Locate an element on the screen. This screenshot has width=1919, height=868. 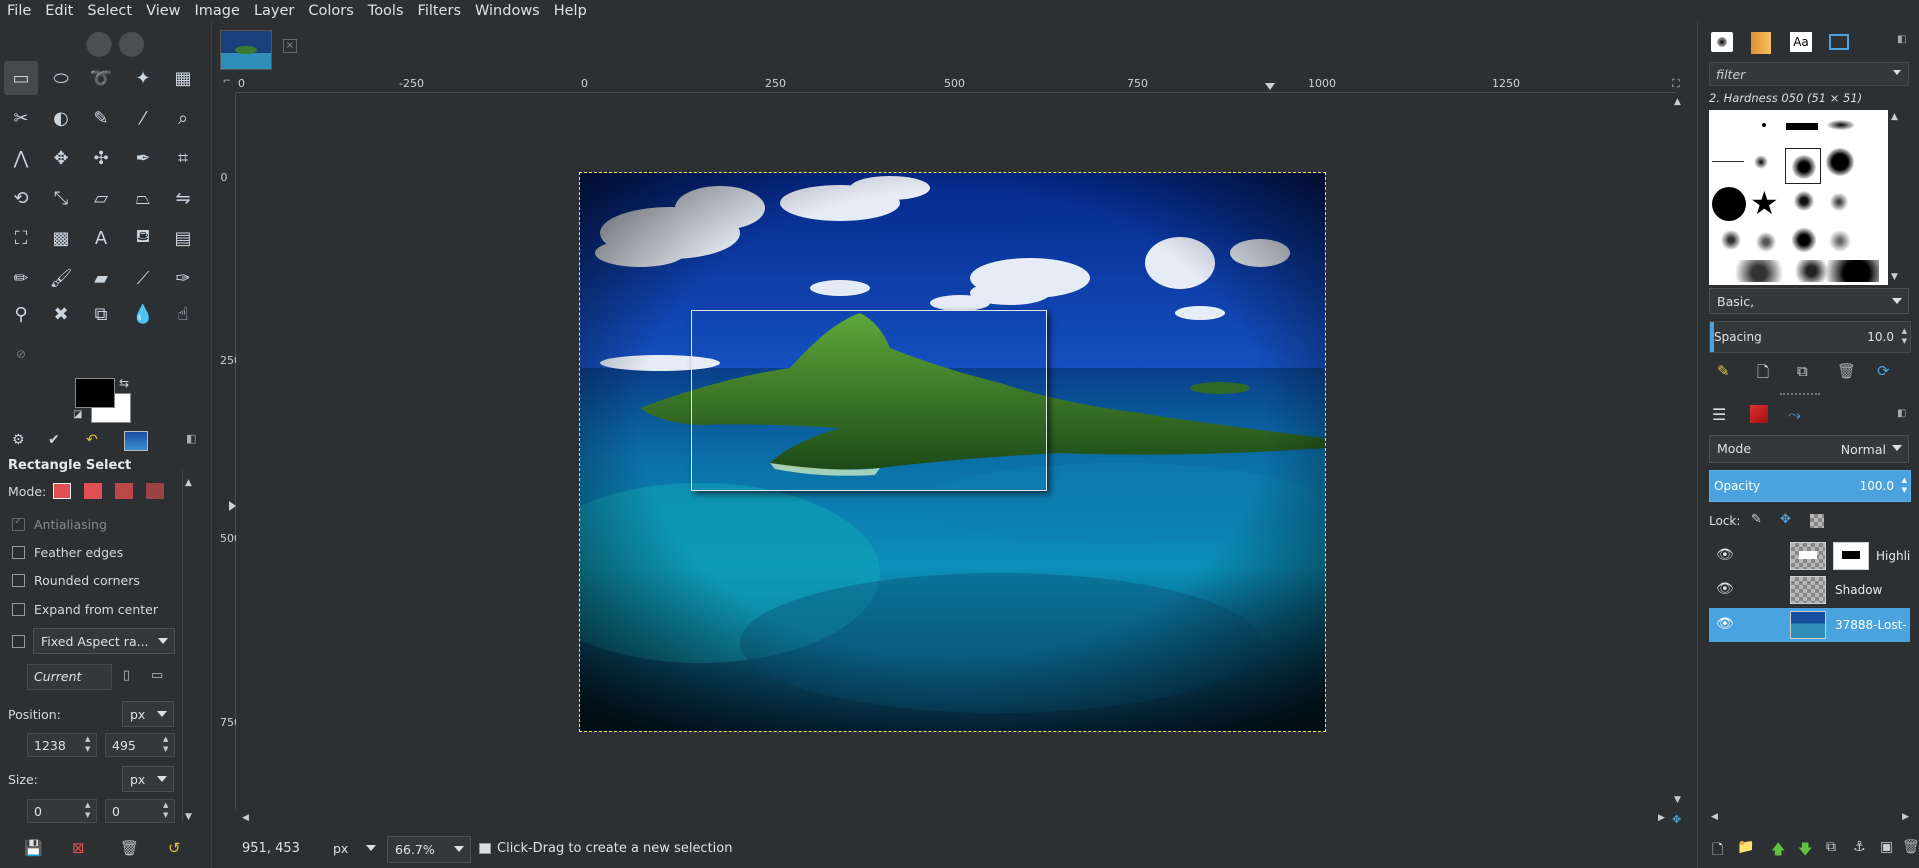
mode-replace-icon is located at coordinates (62, 491).